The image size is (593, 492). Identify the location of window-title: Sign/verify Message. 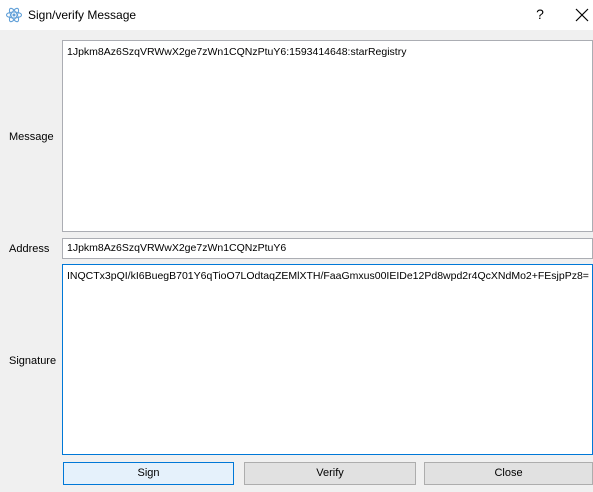
(82, 15).